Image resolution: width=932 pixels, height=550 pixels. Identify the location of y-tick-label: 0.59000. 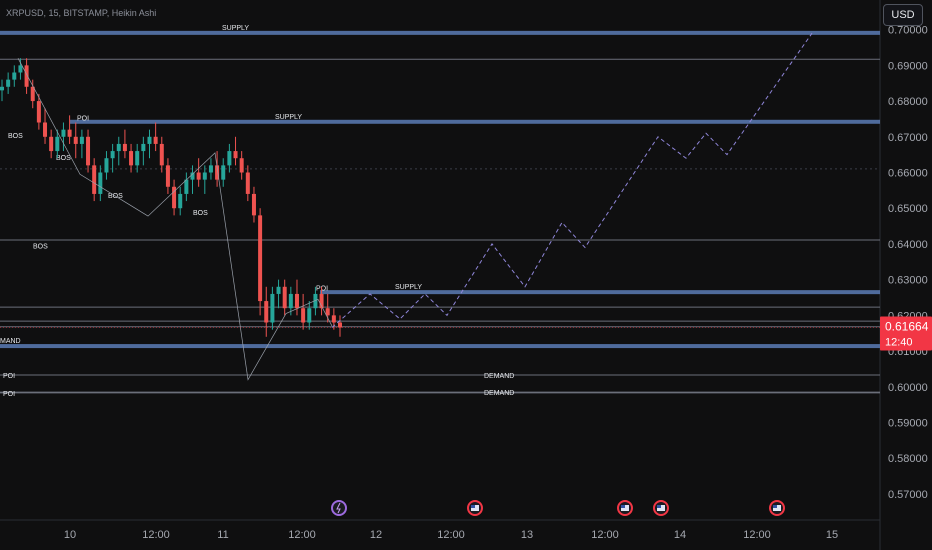
(908, 424).